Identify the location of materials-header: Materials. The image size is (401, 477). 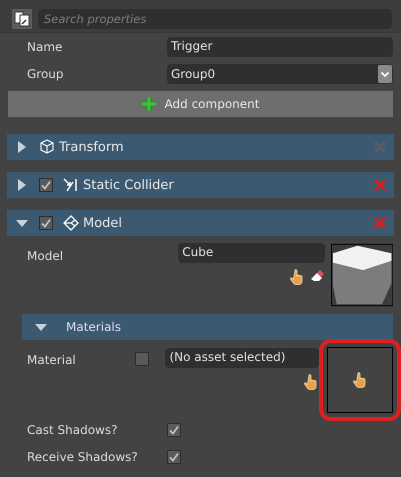
(207, 327).